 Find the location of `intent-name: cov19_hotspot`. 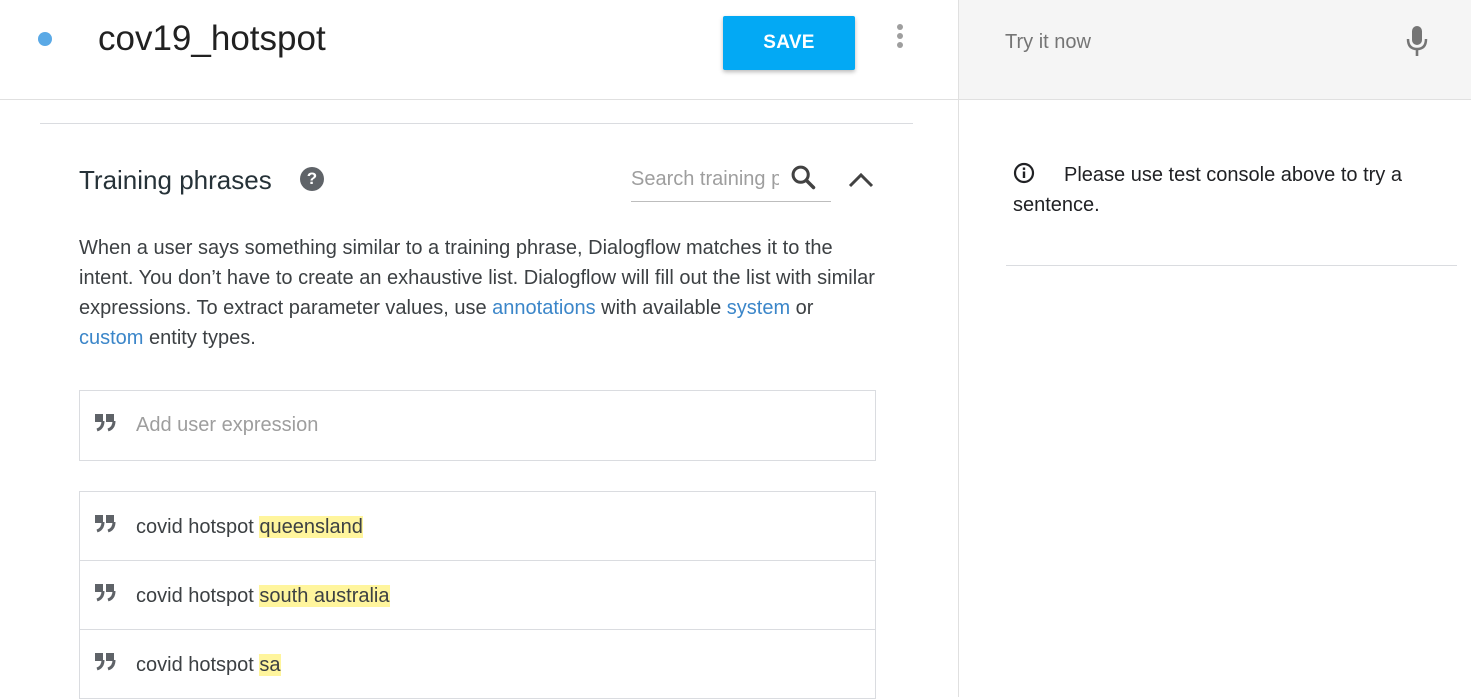

intent-name: cov19_hotspot is located at coordinates (212, 39).